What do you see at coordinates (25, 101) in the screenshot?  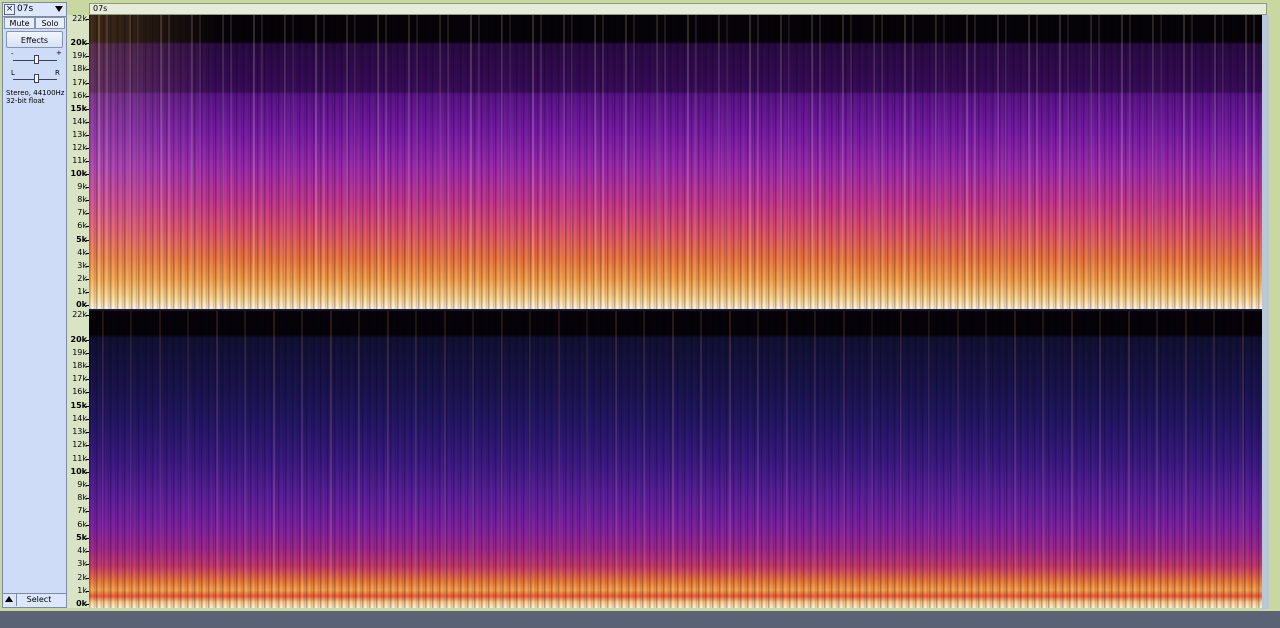 I see `track-bit-depth-info: 32-bit float` at bounding box center [25, 101].